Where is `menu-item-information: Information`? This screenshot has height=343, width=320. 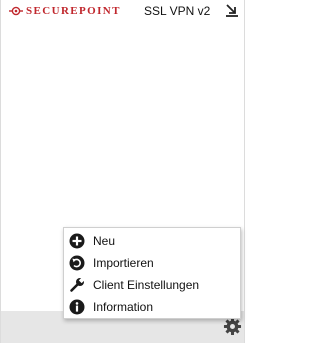
menu-item-information: Information is located at coordinates (152, 307).